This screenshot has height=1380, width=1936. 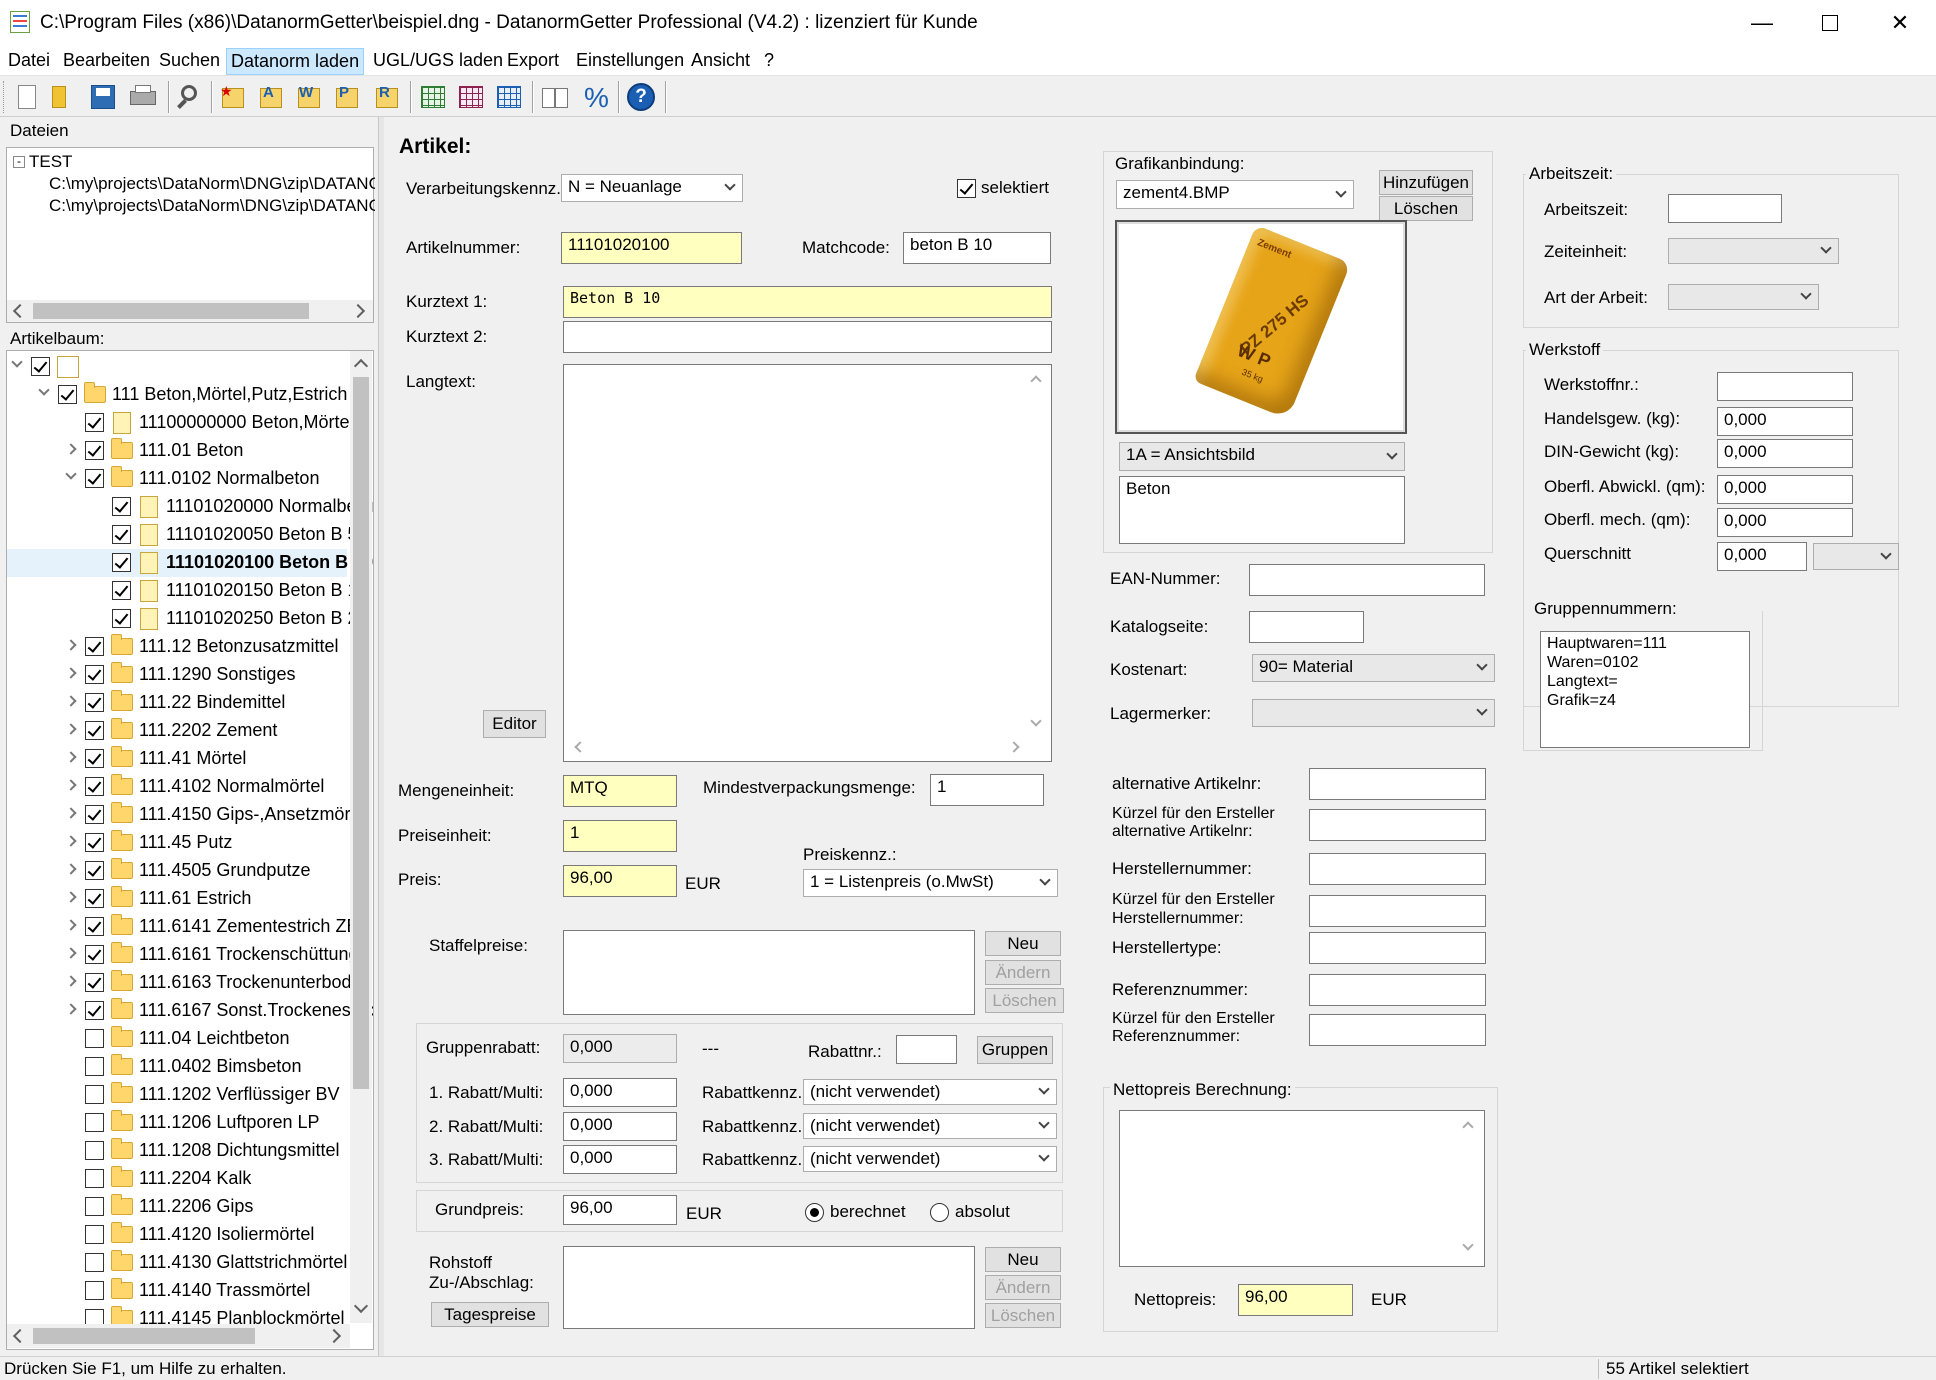 What do you see at coordinates (1295, 1300) in the screenshot?
I see `nettopreis-input: 96,00` at bounding box center [1295, 1300].